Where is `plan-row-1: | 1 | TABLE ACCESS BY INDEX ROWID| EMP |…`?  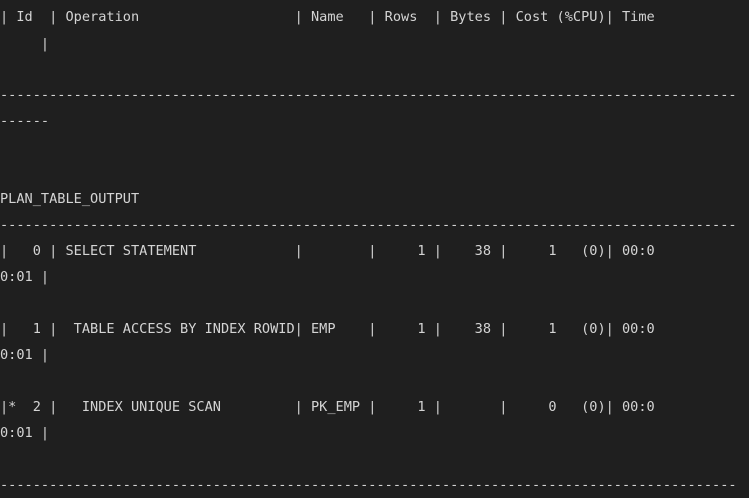
plan-row-1: | 1 | TABLE ACCESS BY INDEX ROWID| EMP |… is located at coordinates (327, 329).